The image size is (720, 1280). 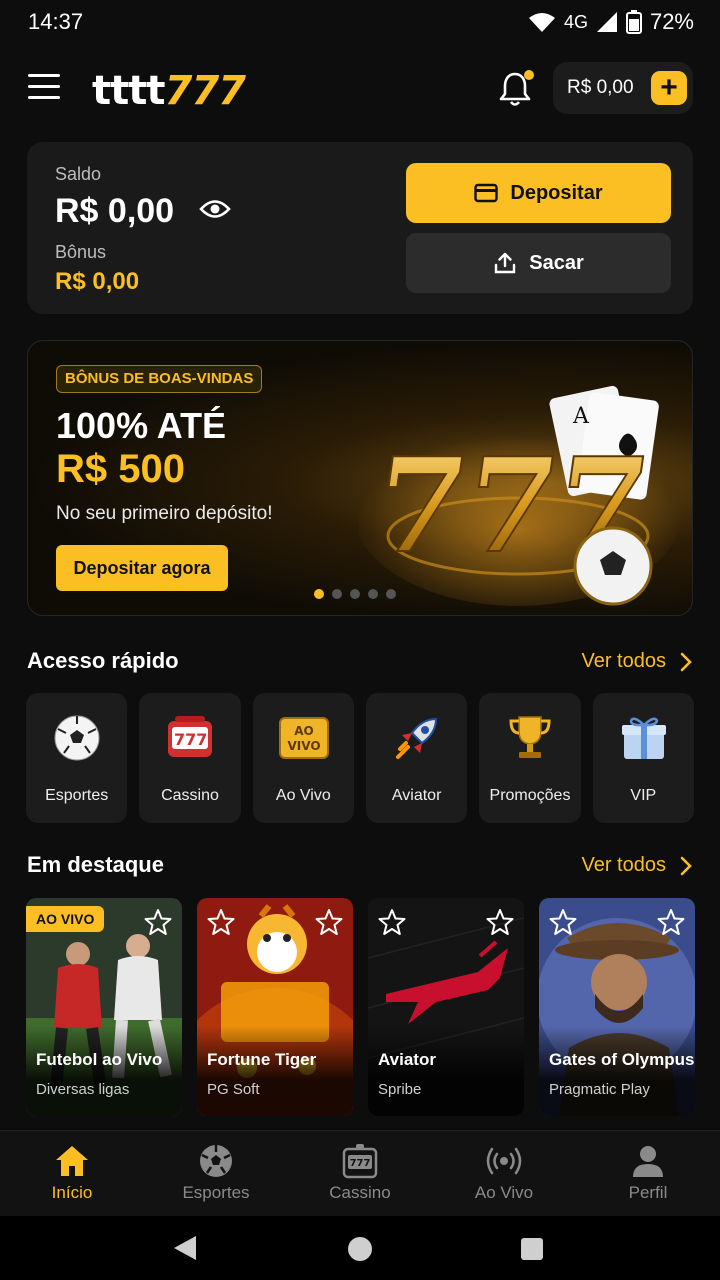 I want to click on game-provider: Diversas ligas, so click(x=83, y=1089).